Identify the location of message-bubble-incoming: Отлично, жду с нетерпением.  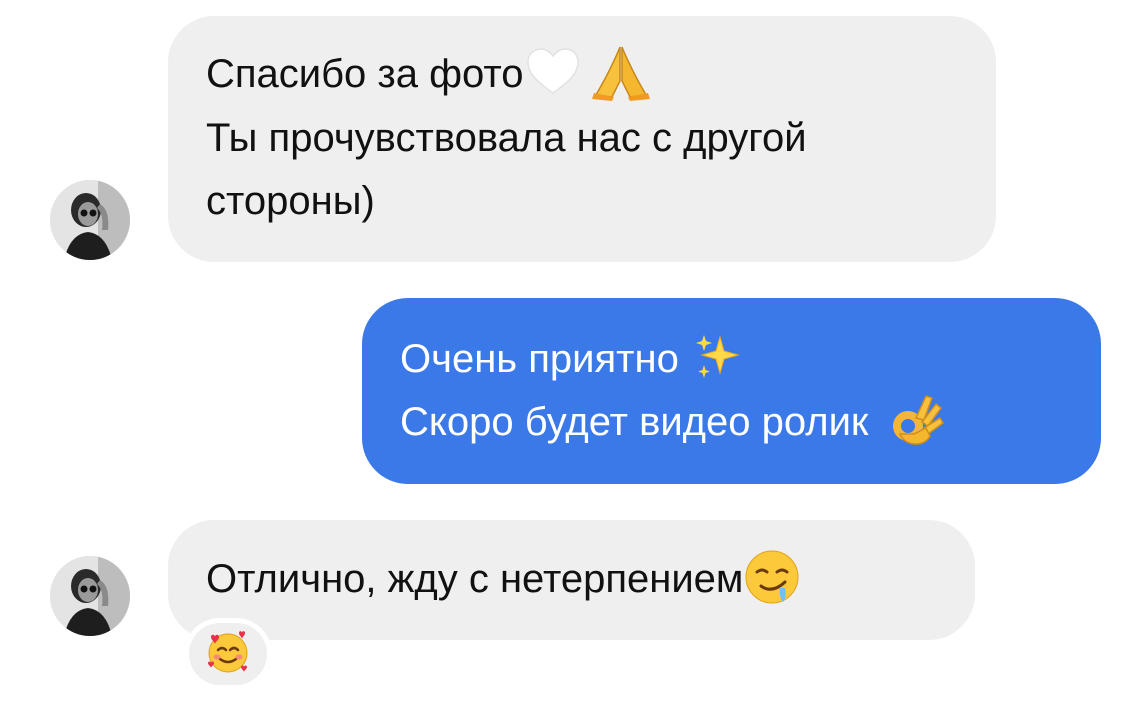
(571, 580).